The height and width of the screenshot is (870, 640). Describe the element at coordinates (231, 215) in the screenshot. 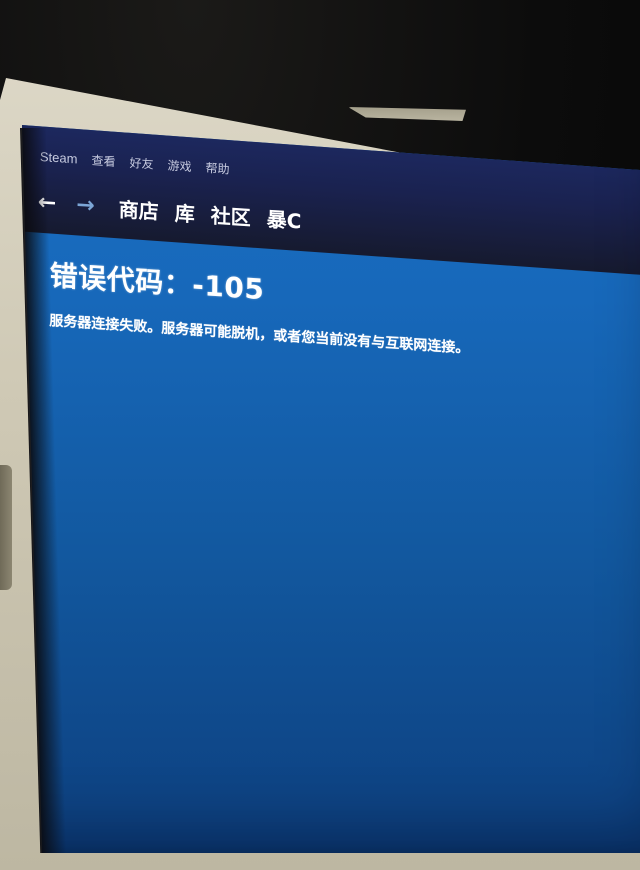

I see `tab-community: 社区` at that location.